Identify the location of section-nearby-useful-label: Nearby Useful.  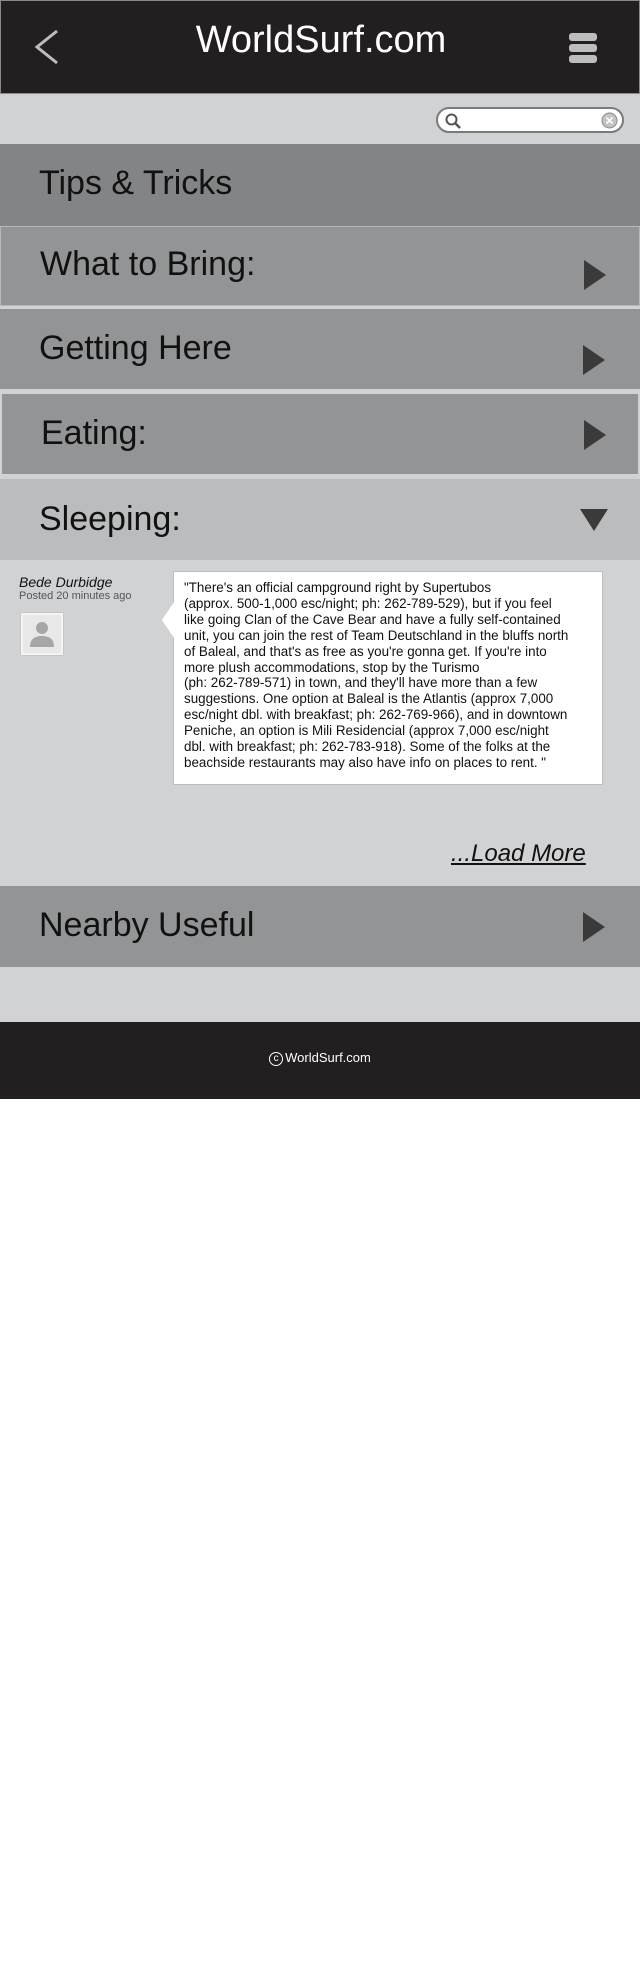
(147, 925).